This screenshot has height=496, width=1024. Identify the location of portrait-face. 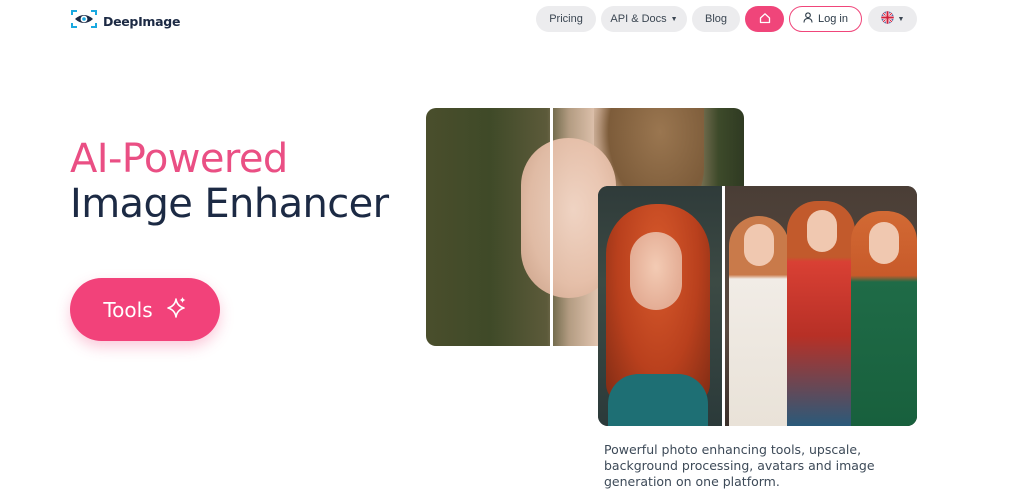
(656, 271).